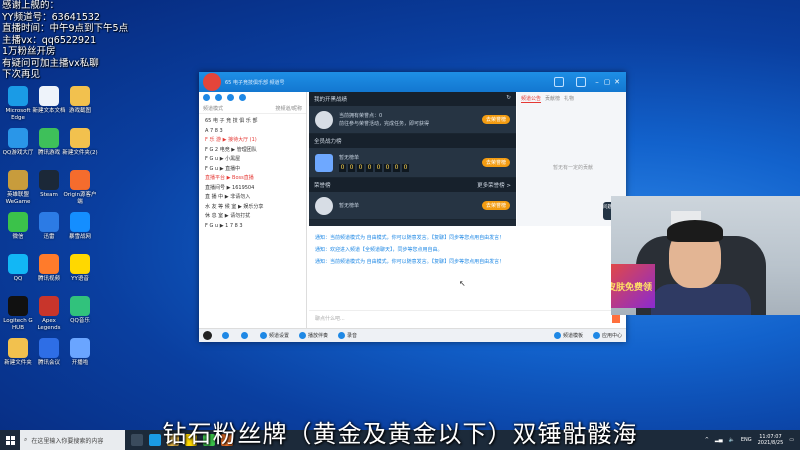  What do you see at coordinates (361, 115) in the screenshot?
I see `honor-points: 当前拥有荣誉点：0` at bounding box center [361, 115].